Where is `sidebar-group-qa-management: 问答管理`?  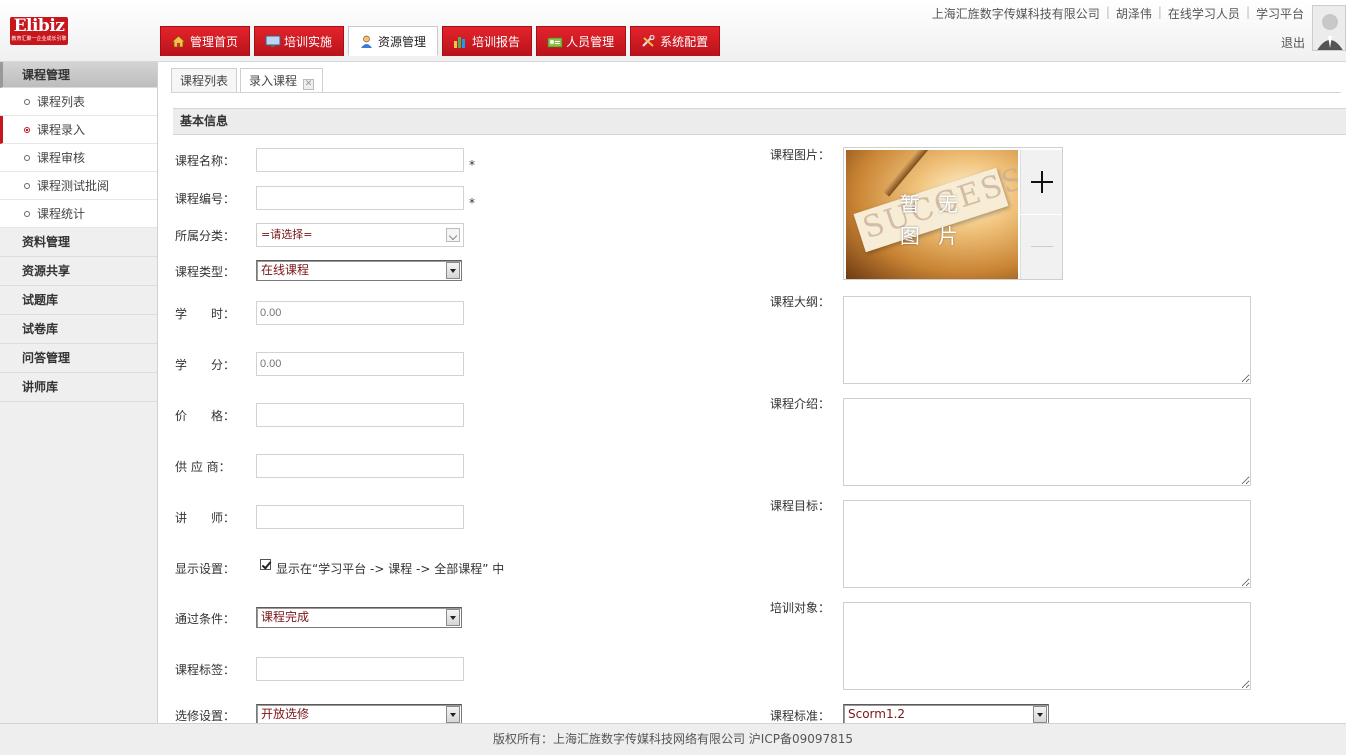 sidebar-group-qa-management: 问答管理 is located at coordinates (78, 358).